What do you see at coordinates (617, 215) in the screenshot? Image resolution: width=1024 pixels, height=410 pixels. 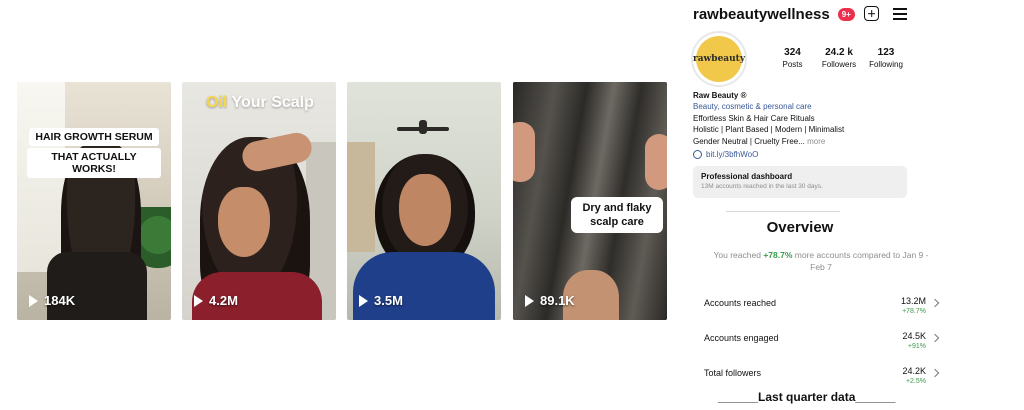 I see `reel-caption: Dry and flaky scalp care` at bounding box center [617, 215].